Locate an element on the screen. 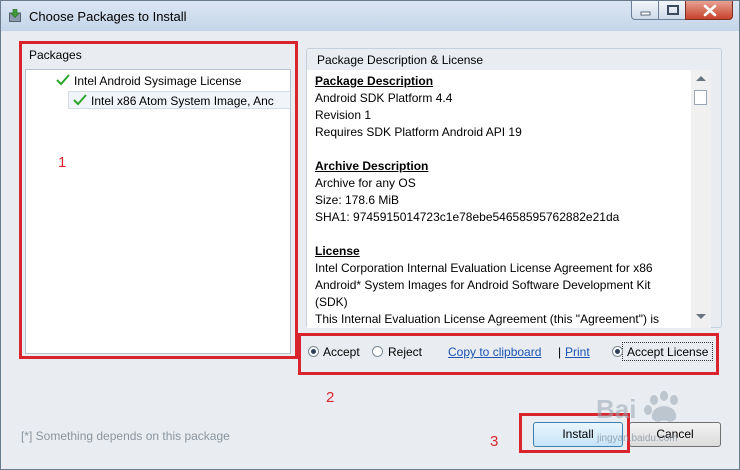 Image resolution: width=740 pixels, height=470 pixels. annotation-number-2: 2 is located at coordinates (330, 397).